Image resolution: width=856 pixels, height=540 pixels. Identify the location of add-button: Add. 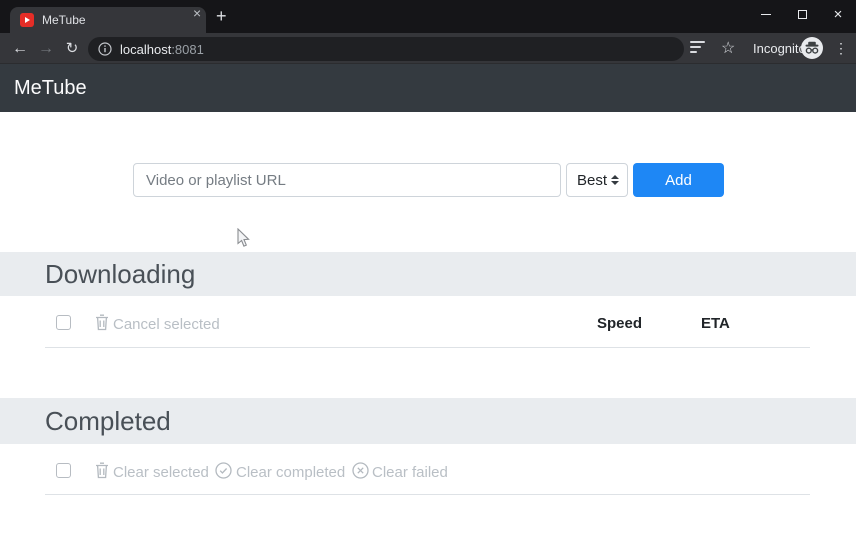
(678, 180).